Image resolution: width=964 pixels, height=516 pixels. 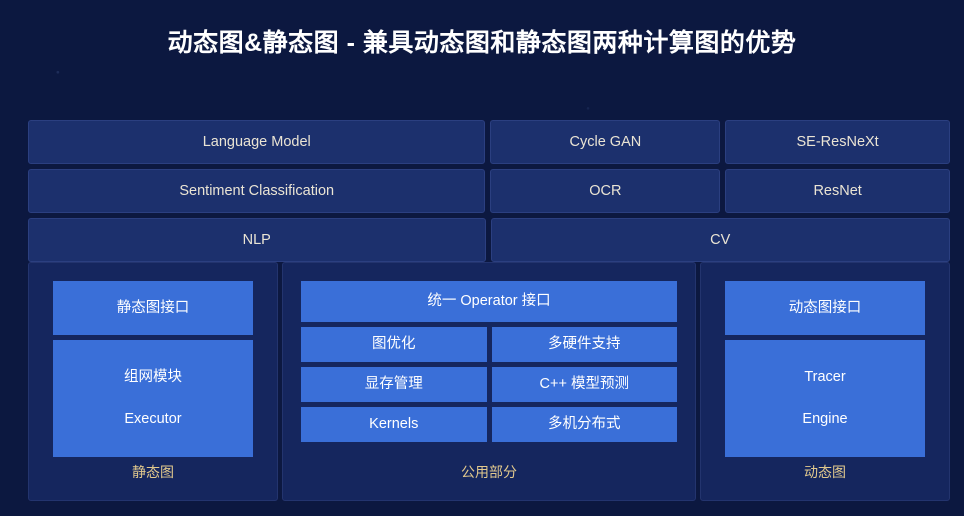 What do you see at coordinates (605, 191) in the screenshot?
I see `app-ocr: OCR` at bounding box center [605, 191].